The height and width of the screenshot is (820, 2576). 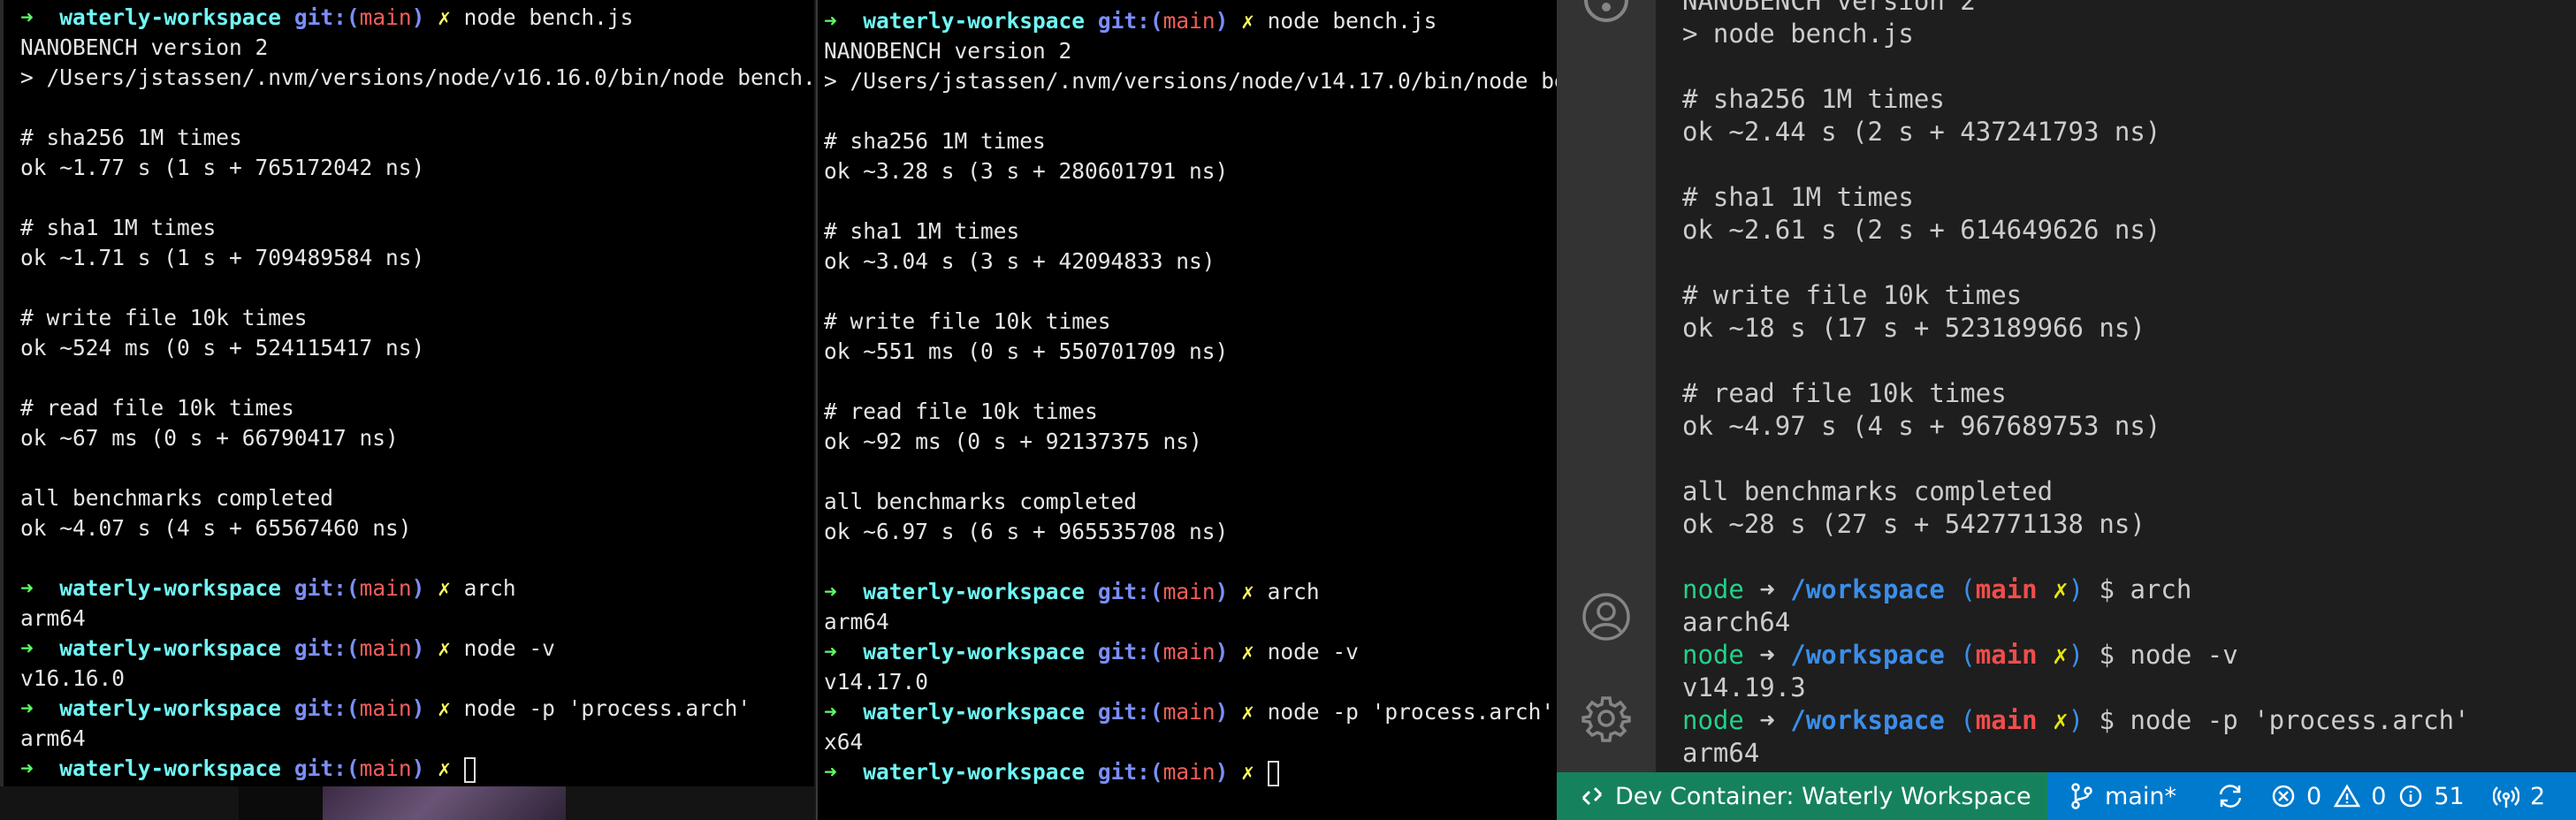 What do you see at coordinates (1798, 34) in the screenshot?
I see `output-line: > node bench.js` at bounding box center [1798, 34].